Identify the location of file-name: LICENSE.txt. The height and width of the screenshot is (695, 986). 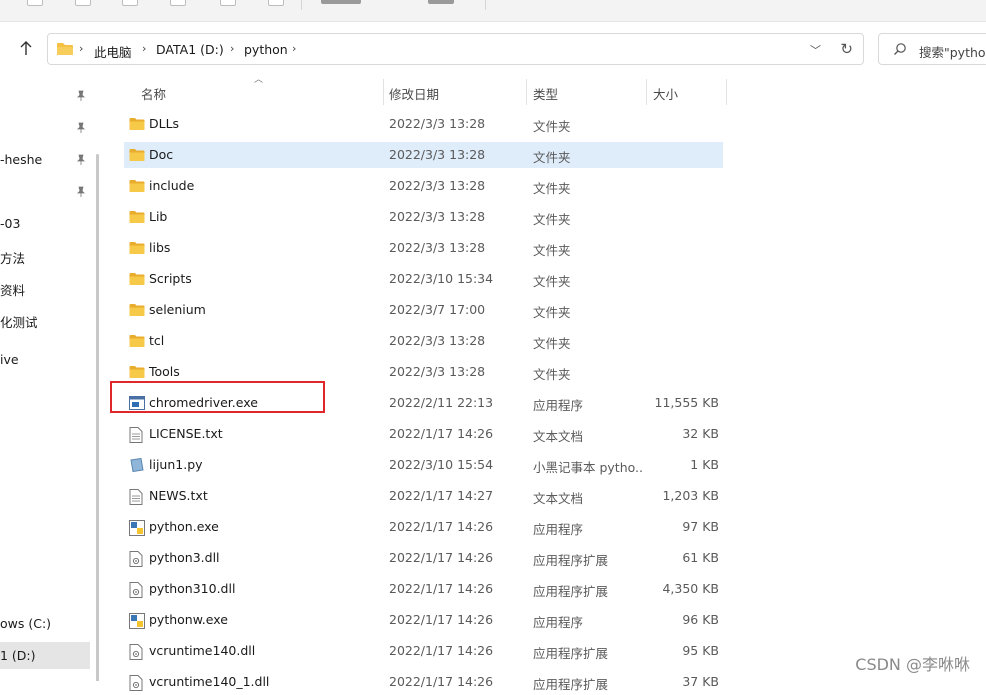
(186, 433).